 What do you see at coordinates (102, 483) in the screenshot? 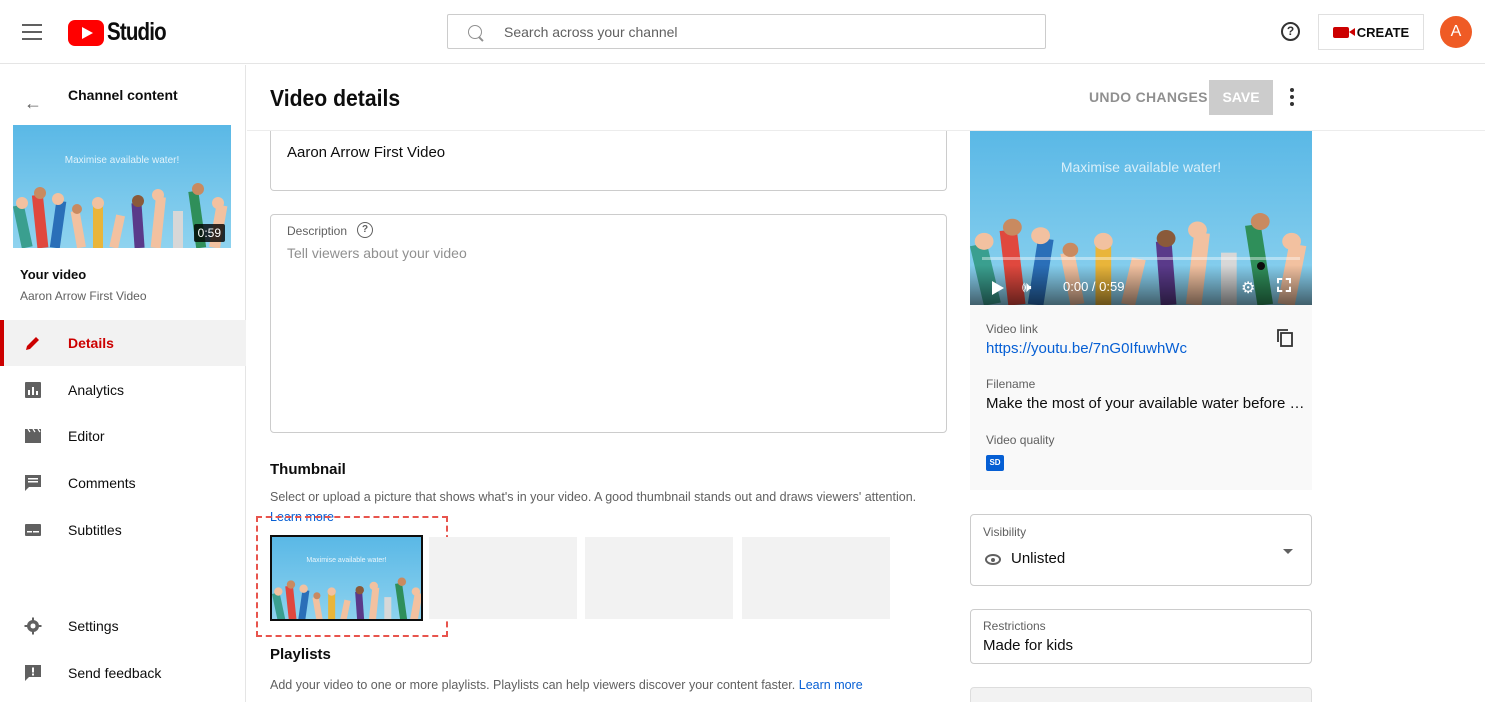
I see `sidebar-item-label: Comments` at bounding box center [102, 483].